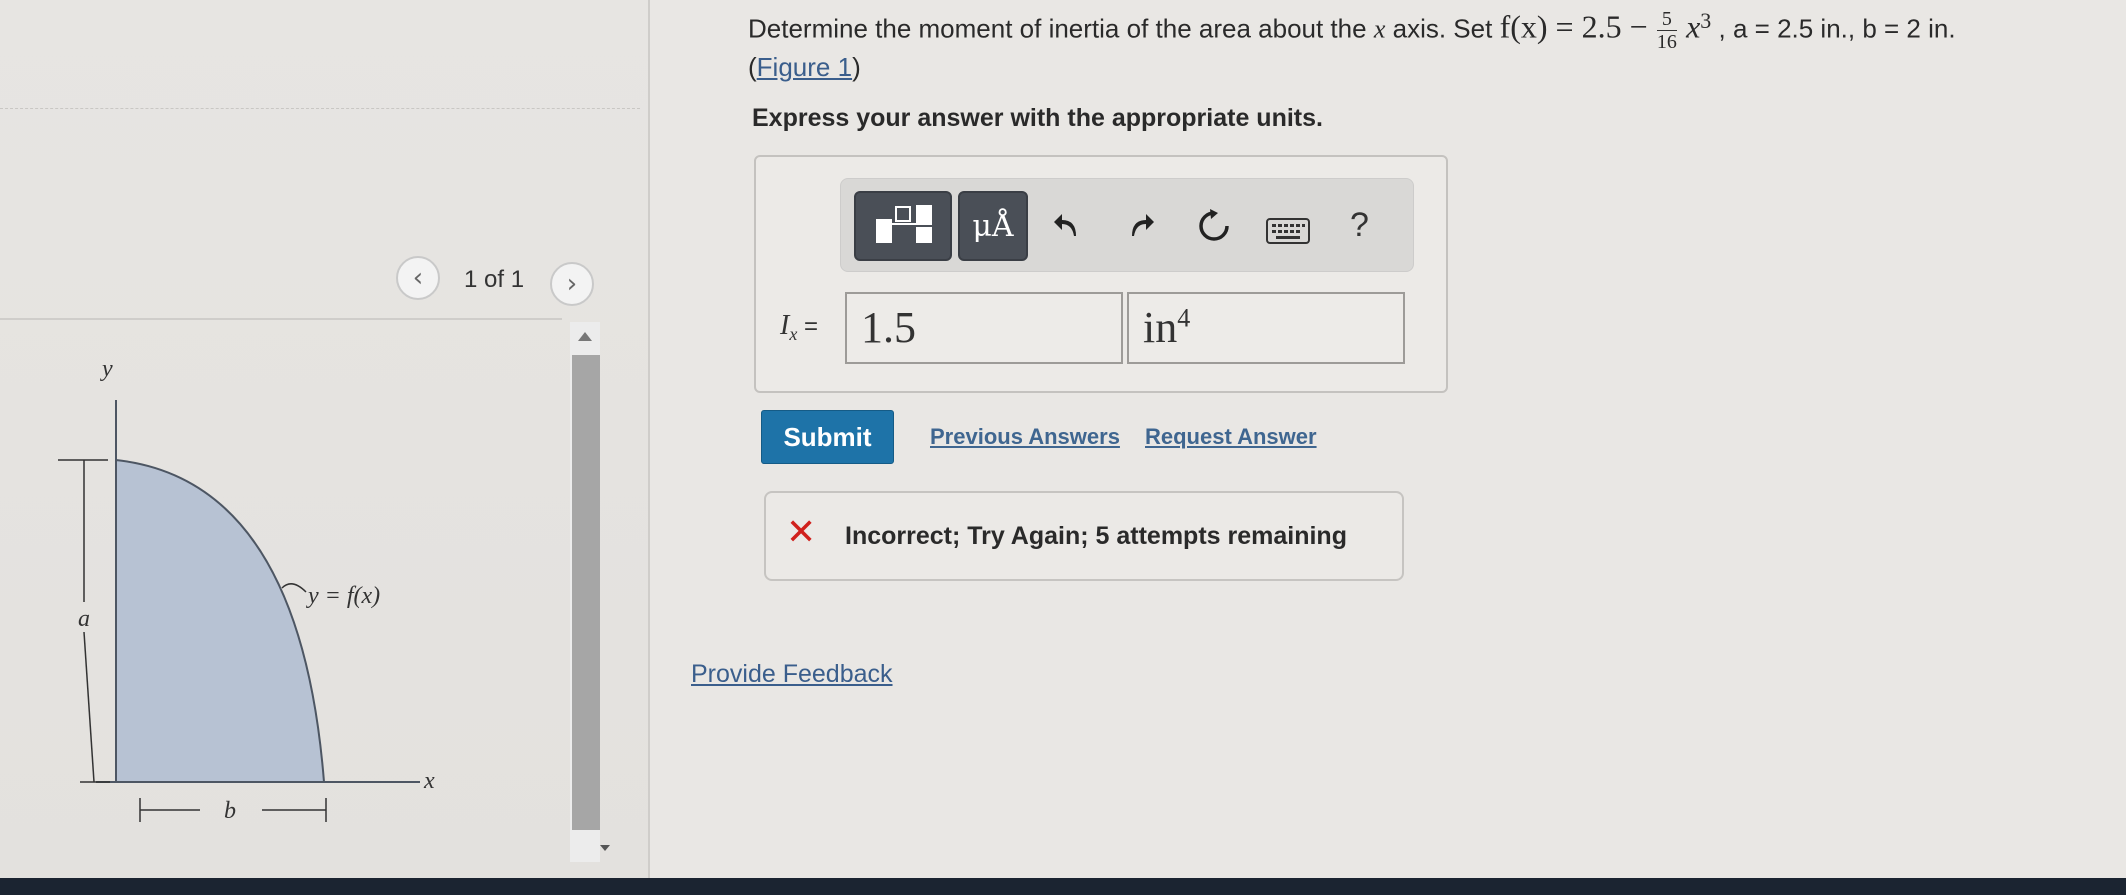 The width and height of the screenshot is (2126, 895). I want to click on chevron-right-icon: ›, so click(572, 284).